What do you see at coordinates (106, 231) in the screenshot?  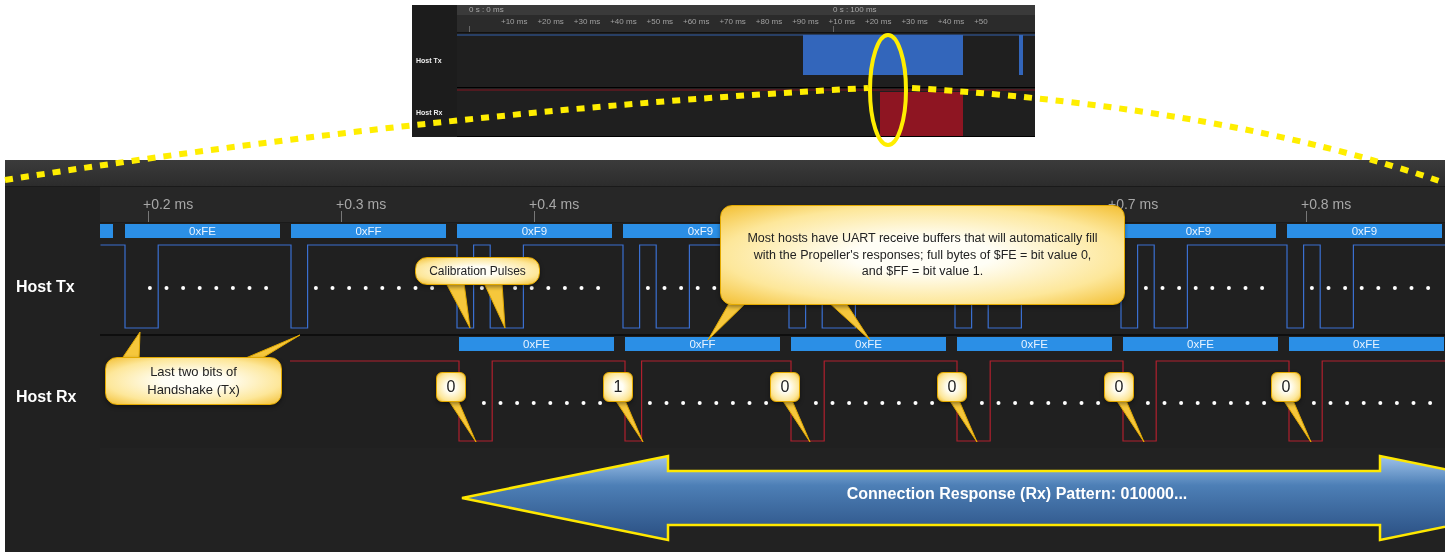 I see `byte-bar` at bounding box center [106, 231].